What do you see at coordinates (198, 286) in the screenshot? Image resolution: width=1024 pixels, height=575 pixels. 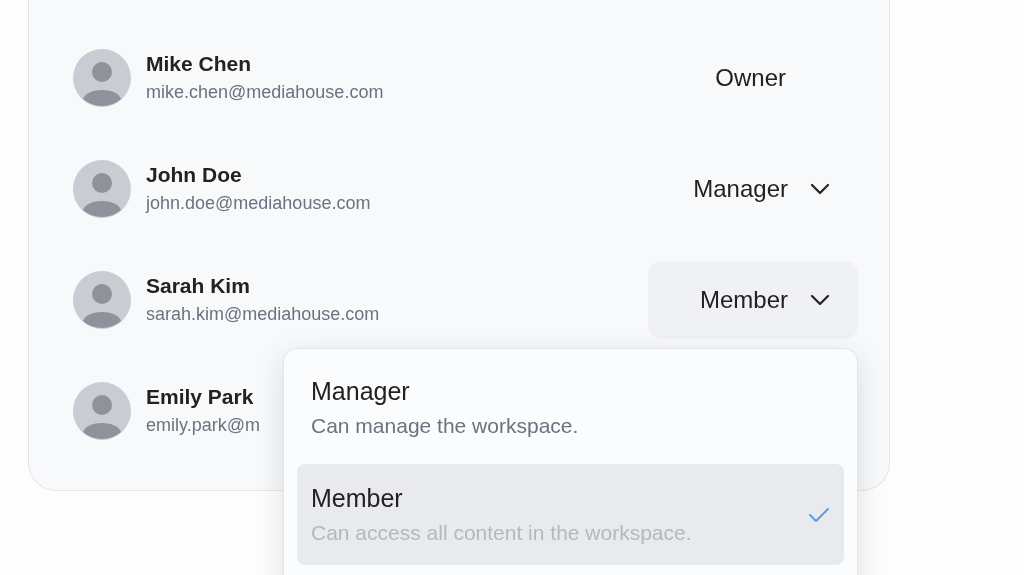 I see `member-name: Sarah Kim` at bounding box center [198, 286].